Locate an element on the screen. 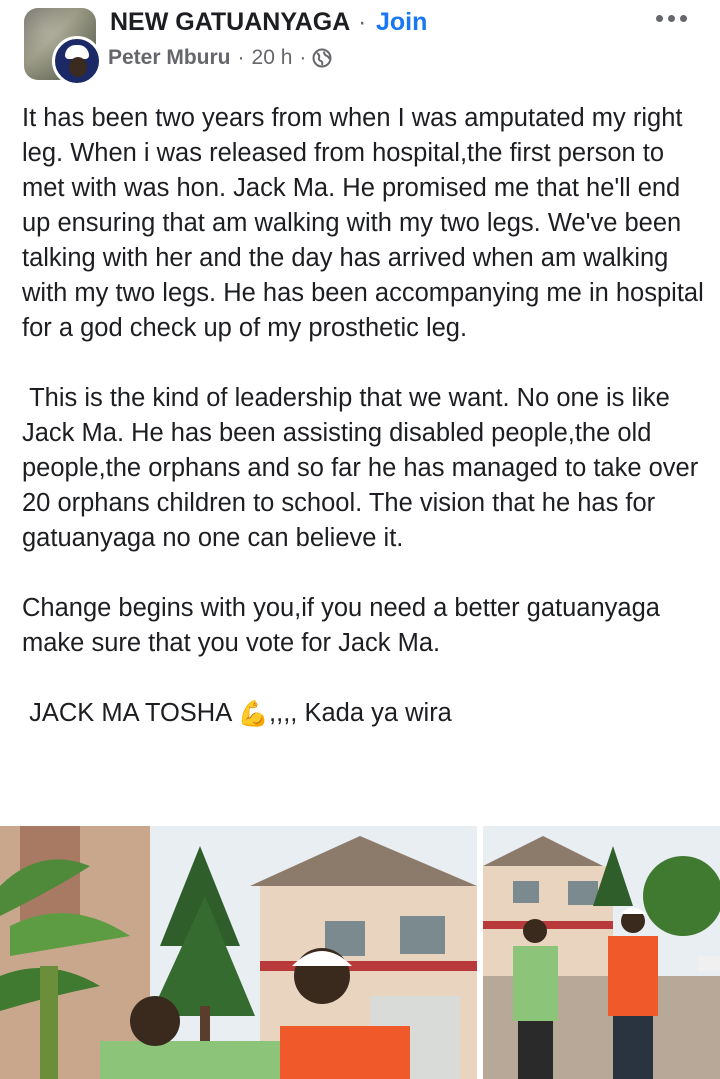 The height and width of the screenshot is (1079, 720). post-photo is located at coordinates (601, 952).